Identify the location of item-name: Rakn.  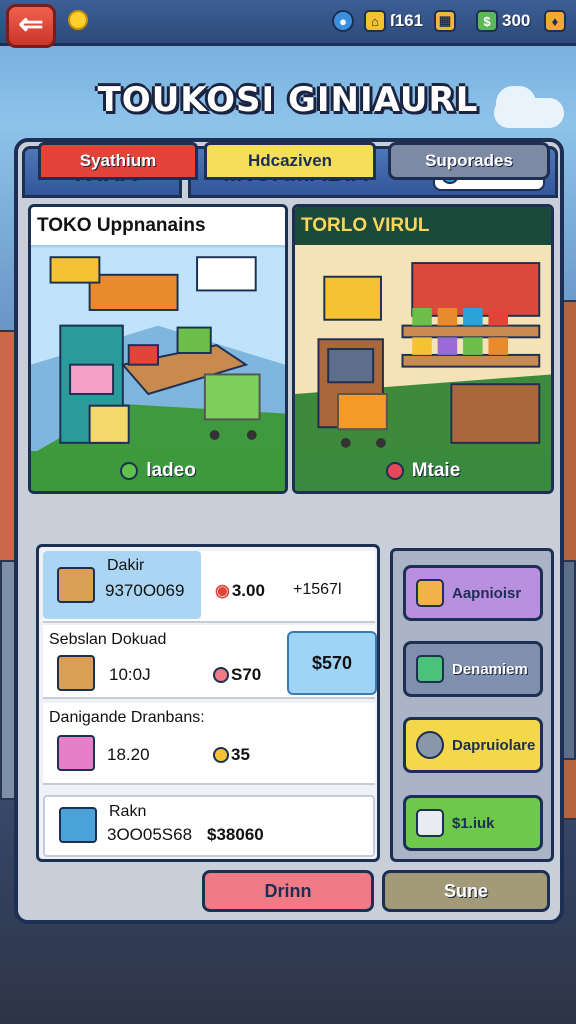
(128, 811).